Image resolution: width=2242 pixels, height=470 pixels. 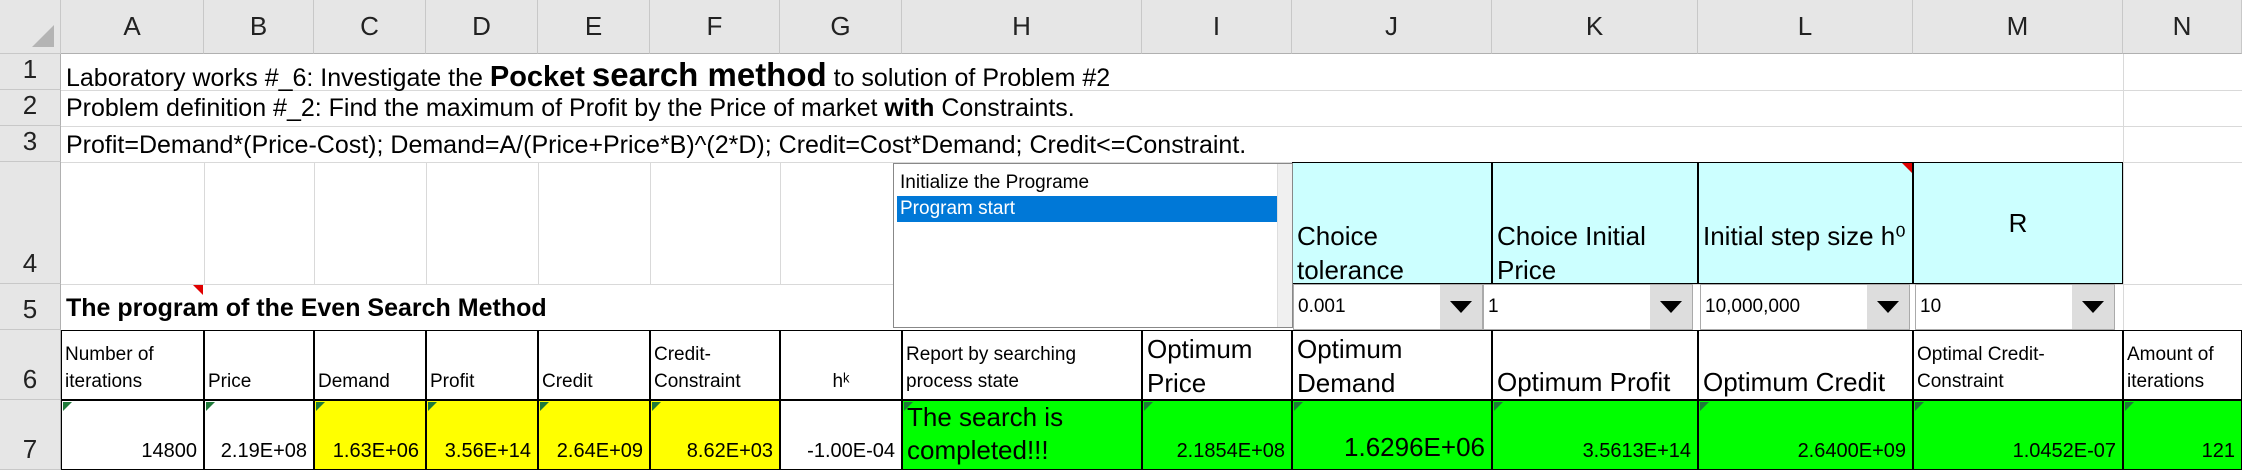 I want to click on value-hk: -1.00E-04, so click(x=841, y=435).